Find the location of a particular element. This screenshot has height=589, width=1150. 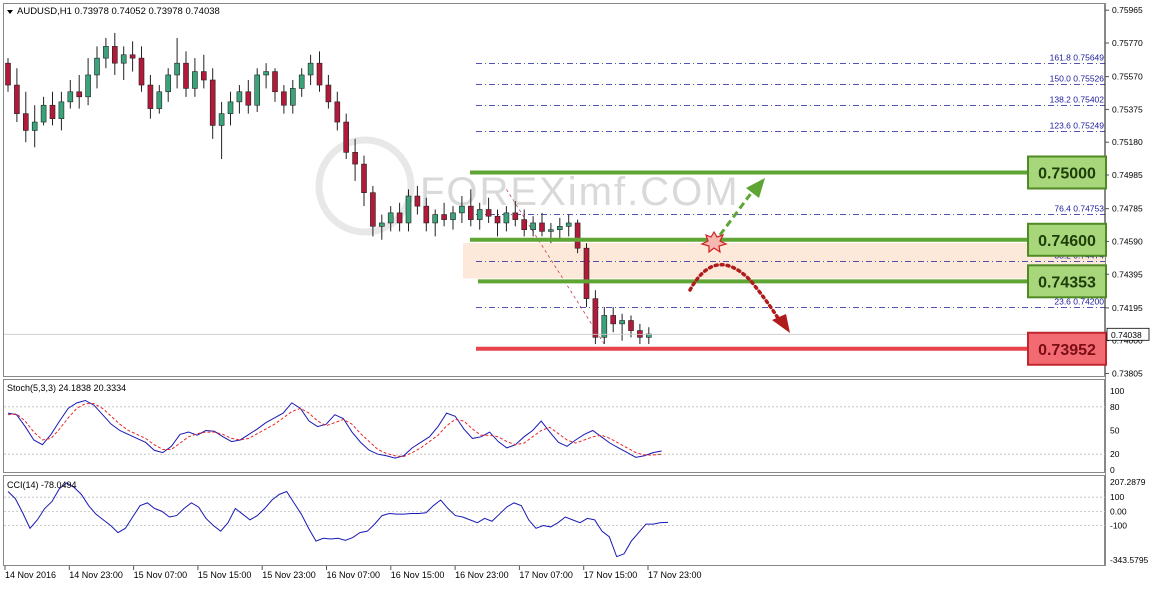

cci-tick-label: -100 is located at coordinates (1118, 526).